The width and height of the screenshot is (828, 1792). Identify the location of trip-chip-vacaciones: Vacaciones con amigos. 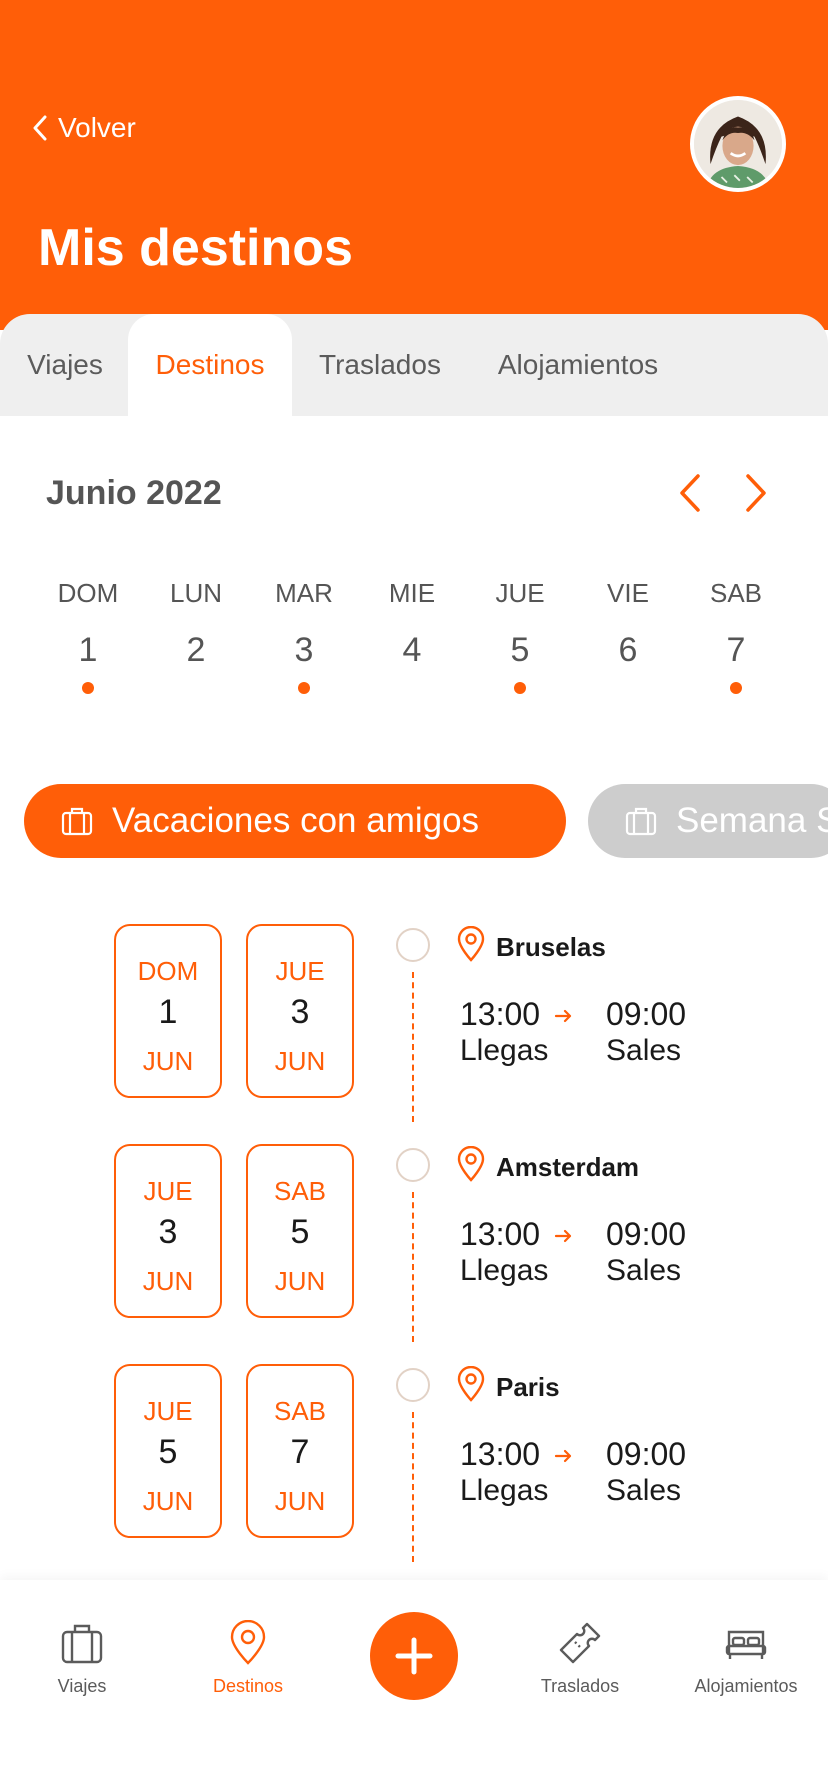
(295, 821).